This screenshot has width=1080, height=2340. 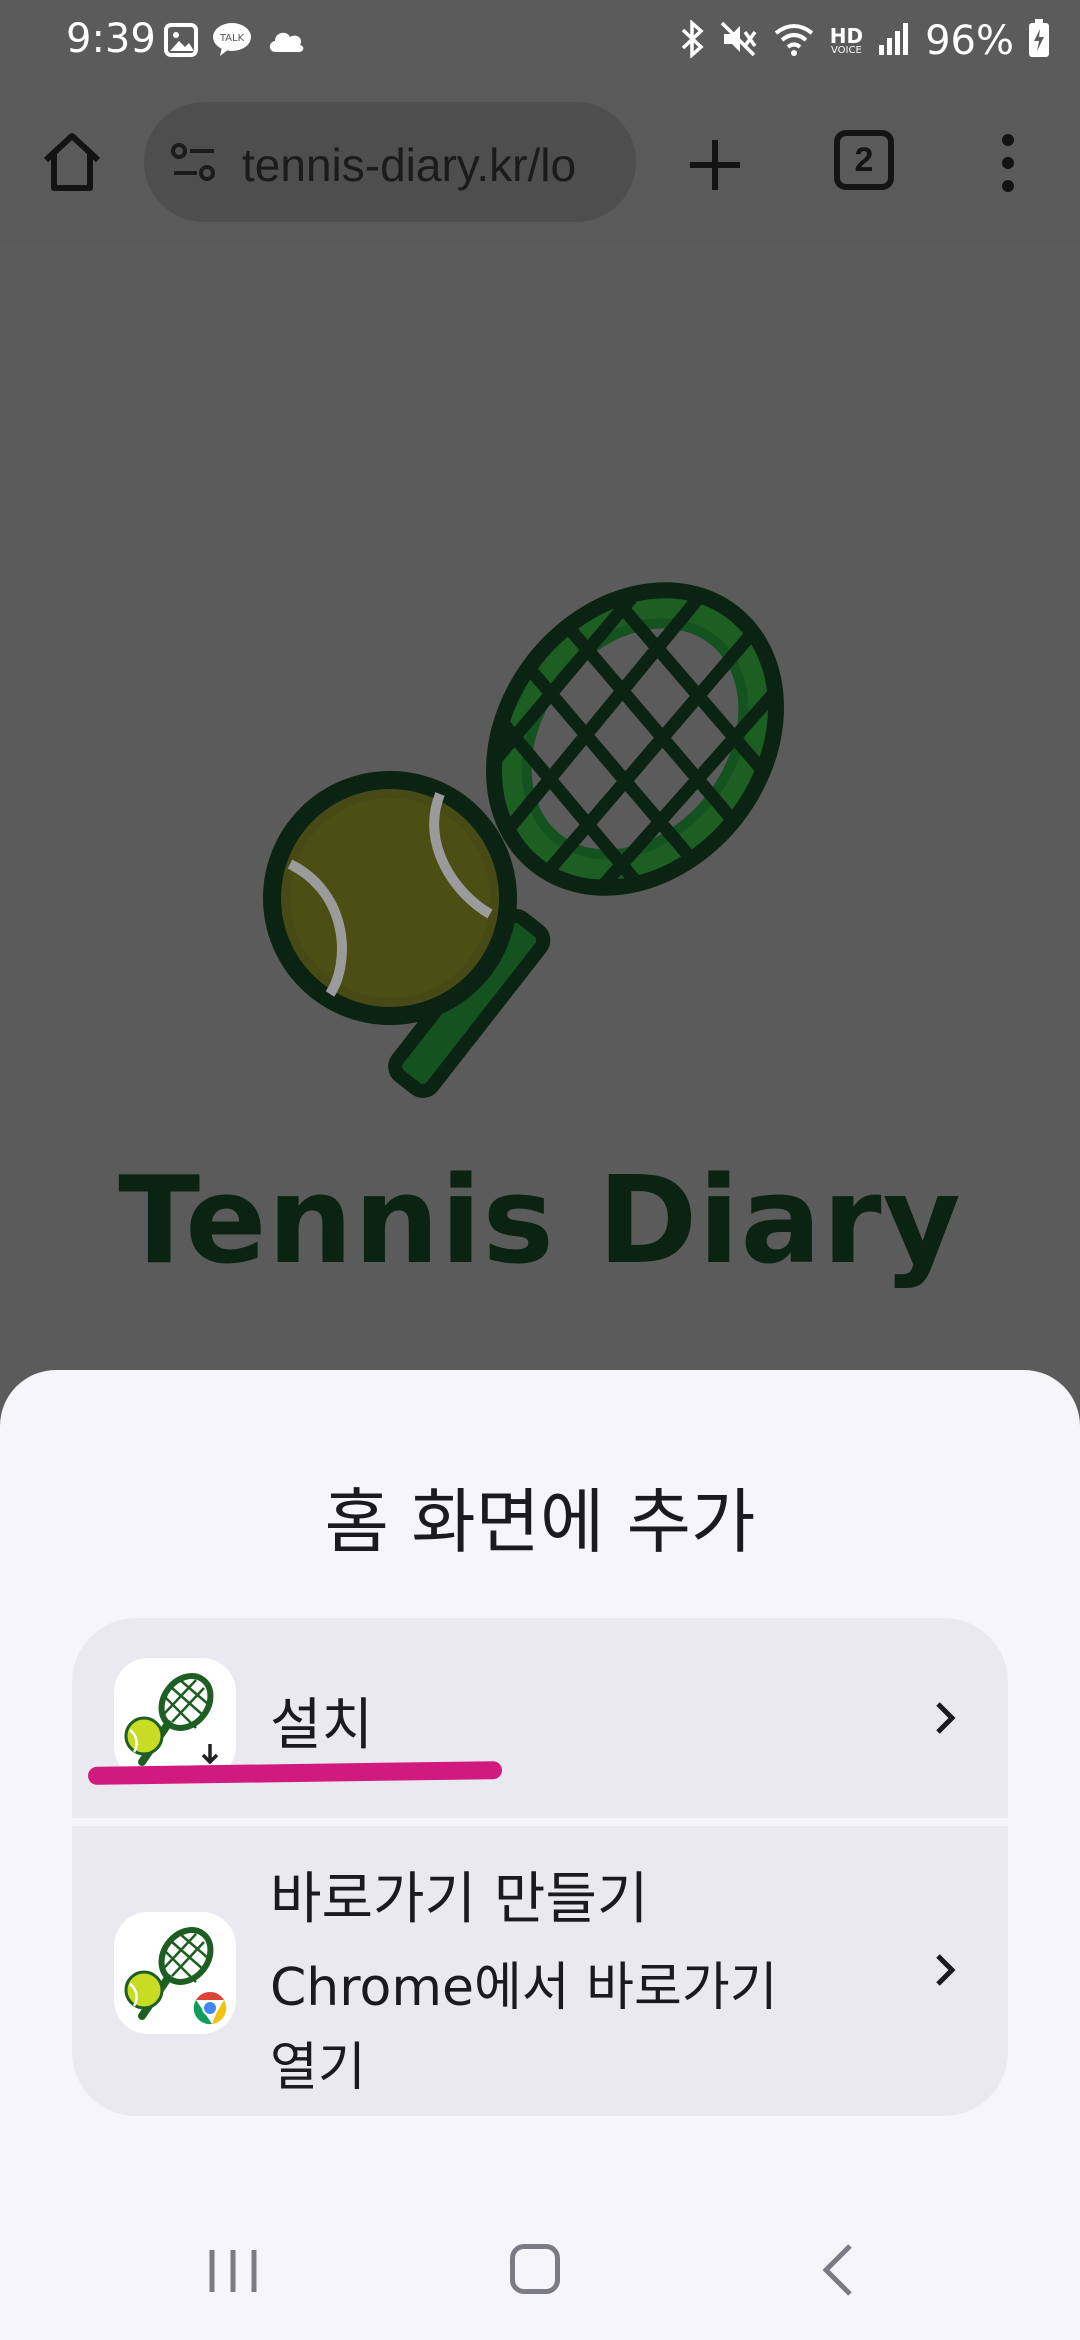 I want to click on create-shortcut-option: 바로가기 만들기 Chrome에서 바로가기 열기, so click(x=540, y=1971).